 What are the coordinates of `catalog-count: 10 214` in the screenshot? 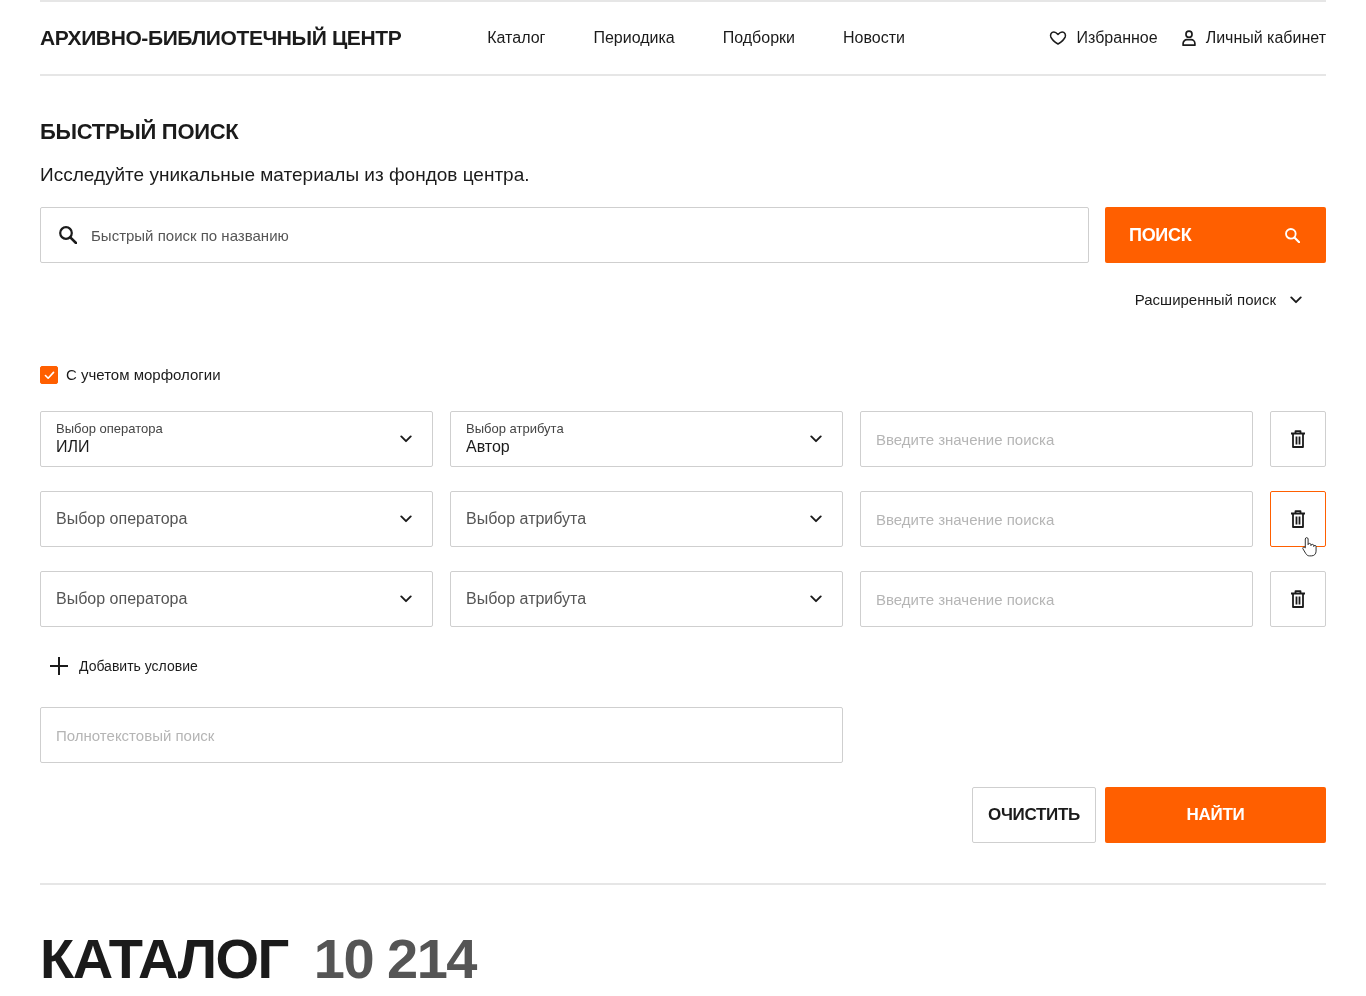 It's located at (394, 959).